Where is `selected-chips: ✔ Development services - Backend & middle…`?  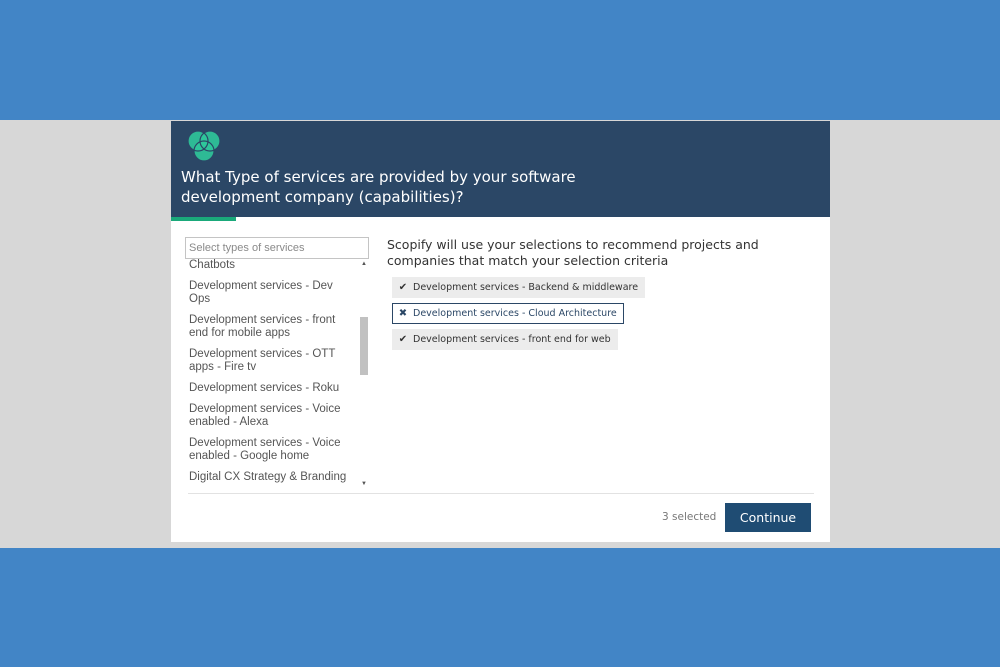
selected-chips: ✔ Development services - Backend & middle… is located at coordinates (519, 316).